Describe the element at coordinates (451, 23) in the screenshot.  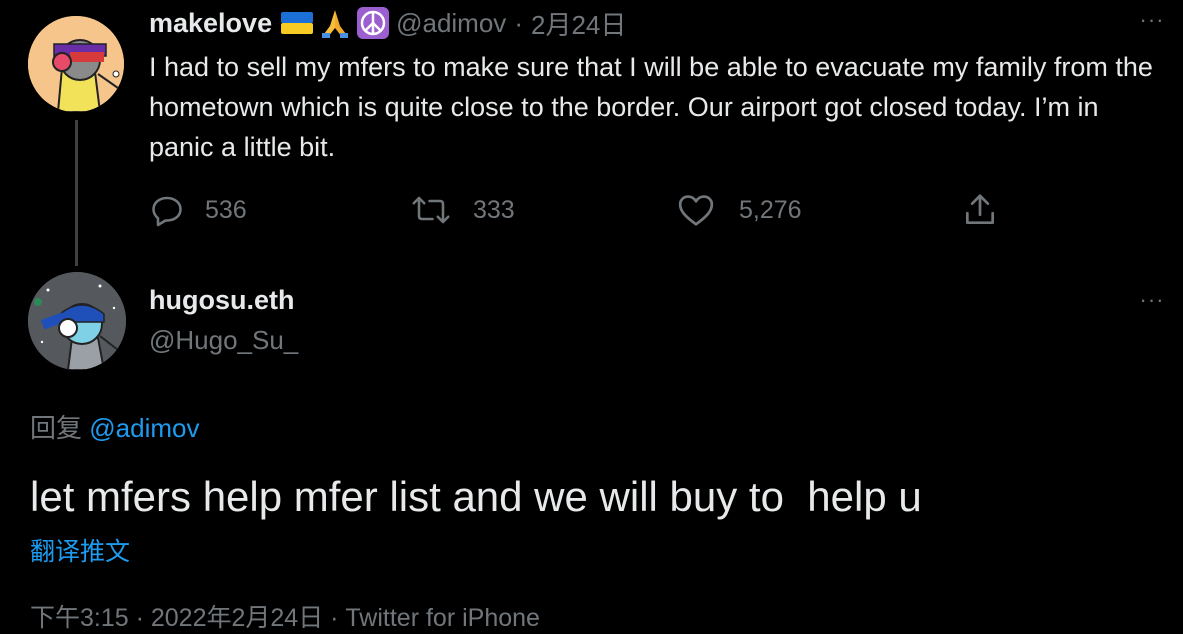
I see `parent-handle: @adimov` at that location.